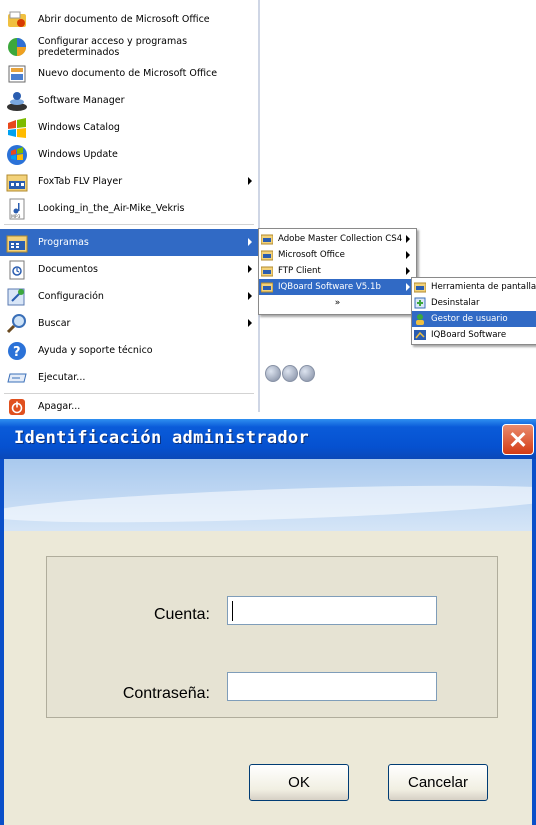 Image resolution: width=536 pixels, height=825 pixels. I want to click on menu-item-windows-catalog: Windows Catalog, so click(129, 127).